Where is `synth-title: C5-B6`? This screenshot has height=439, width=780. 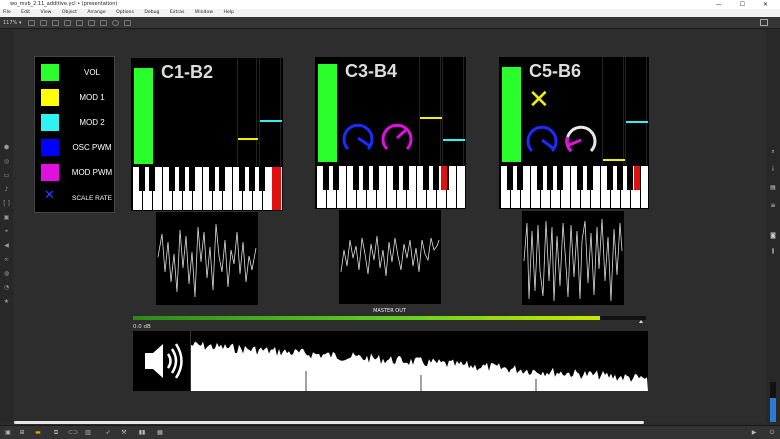
synth-title: C5-B6 is located at coordinates (555, 71).